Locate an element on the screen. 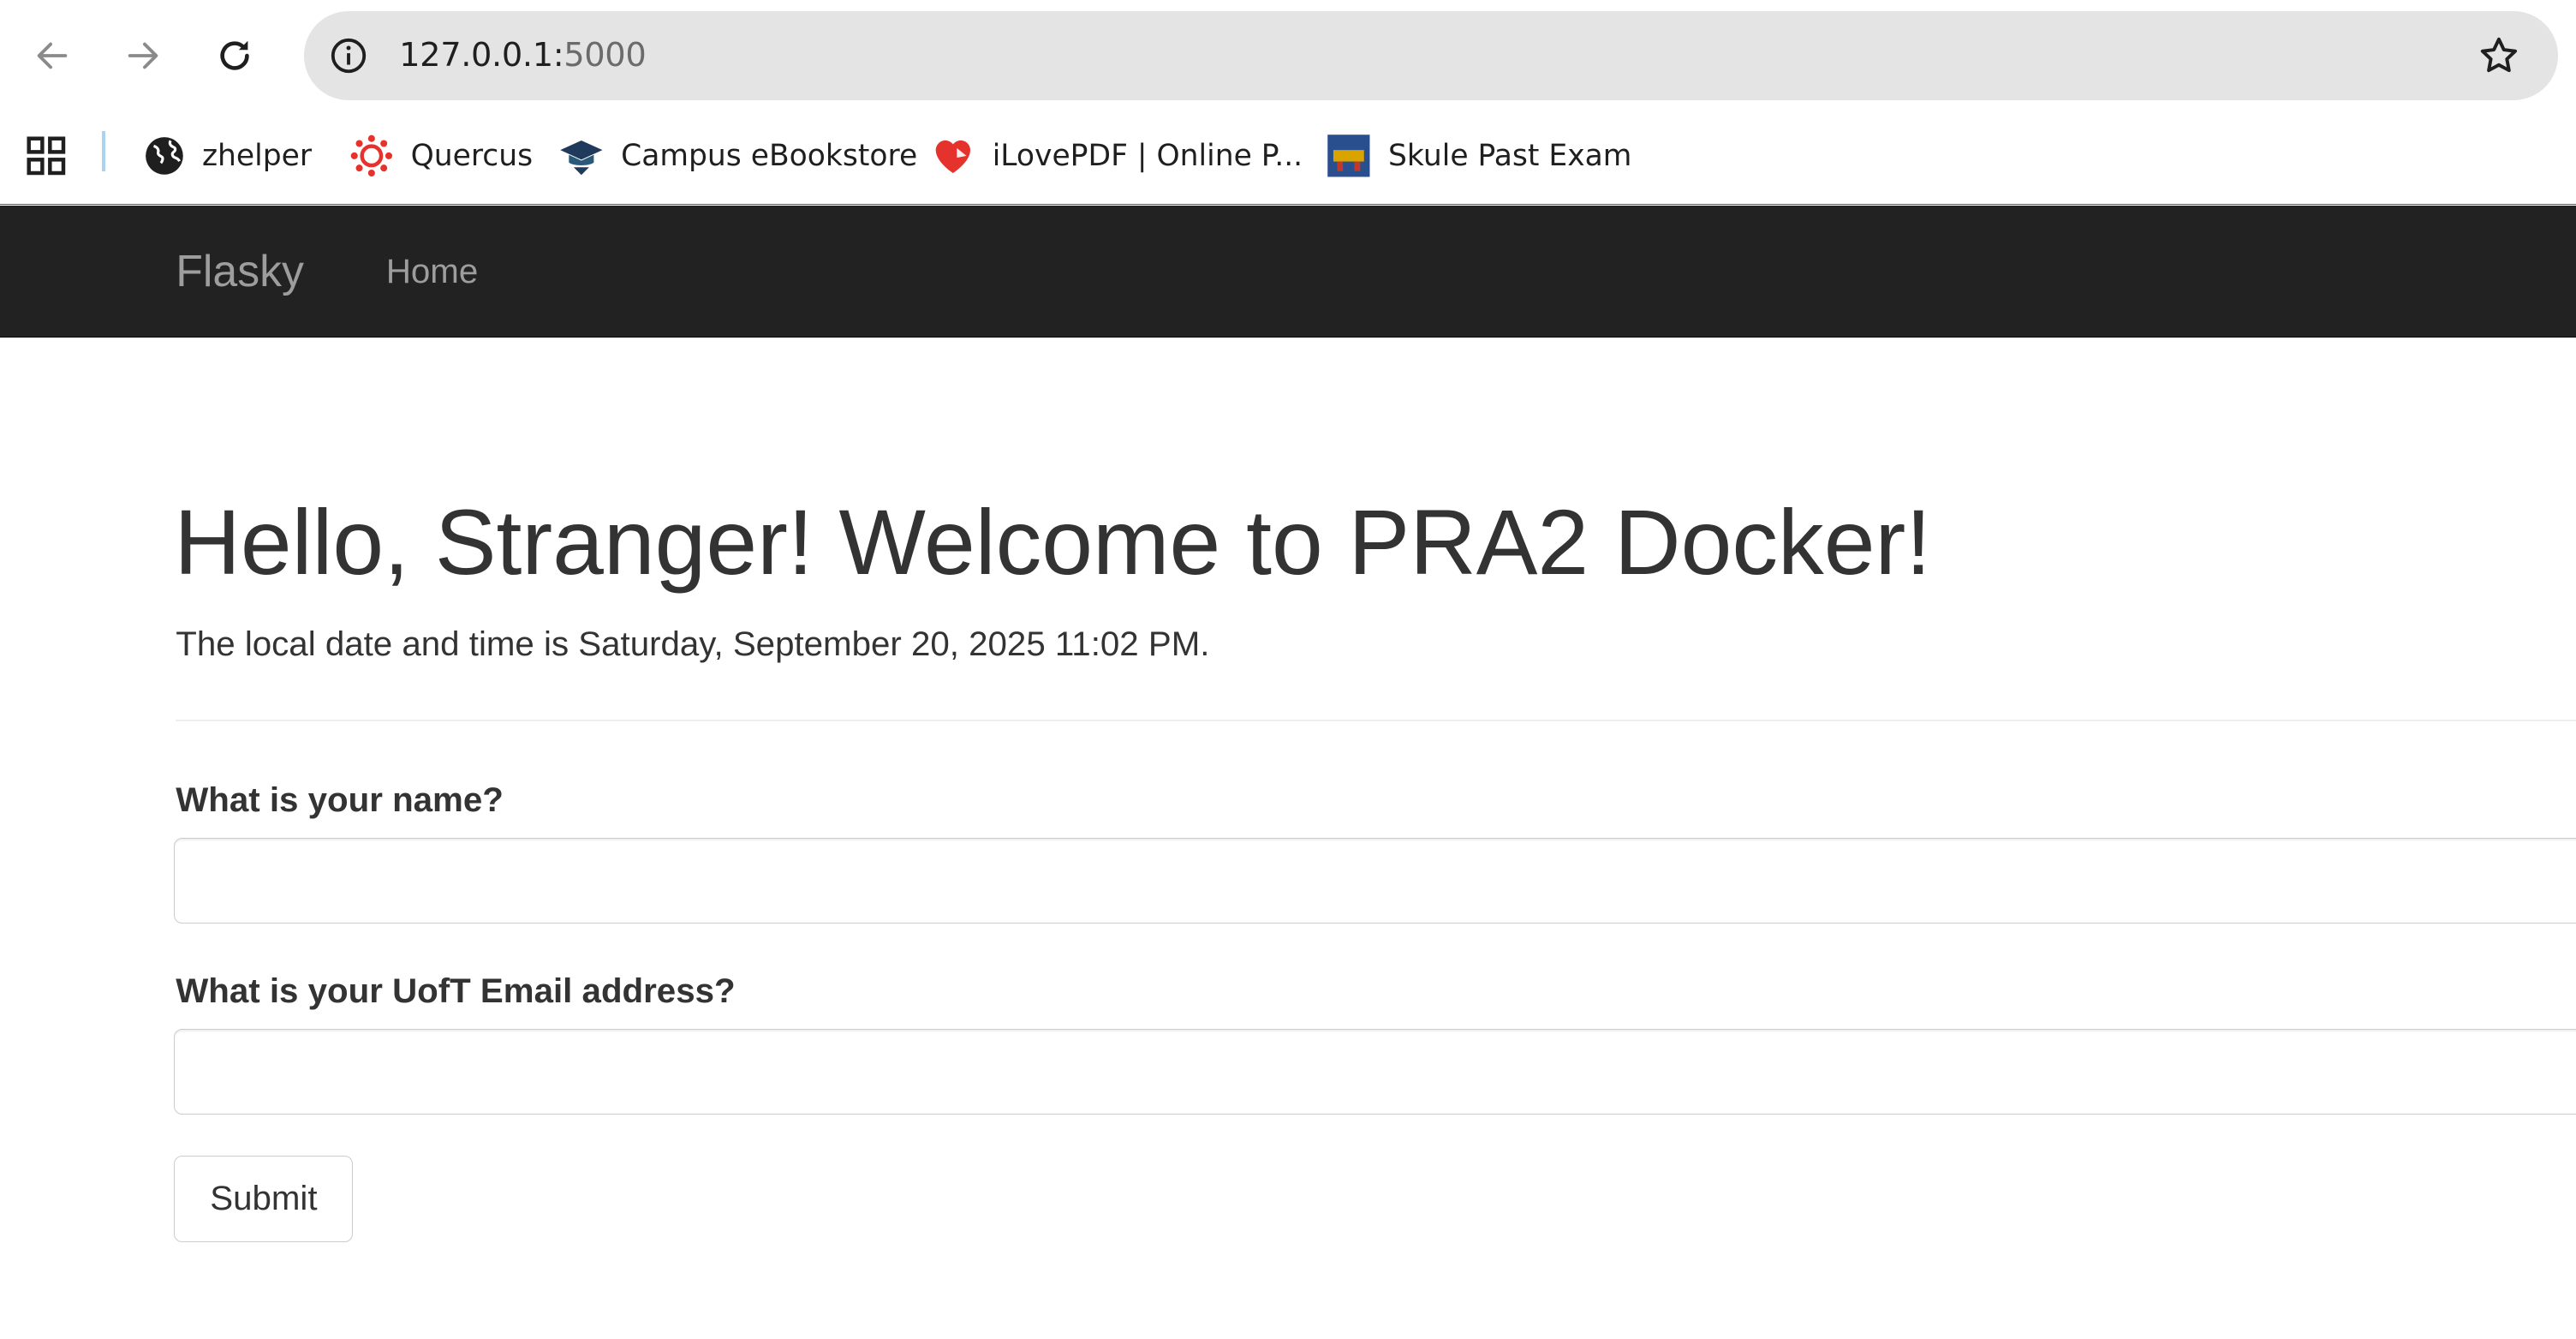  apps-button is located at coordinates (46, 156).